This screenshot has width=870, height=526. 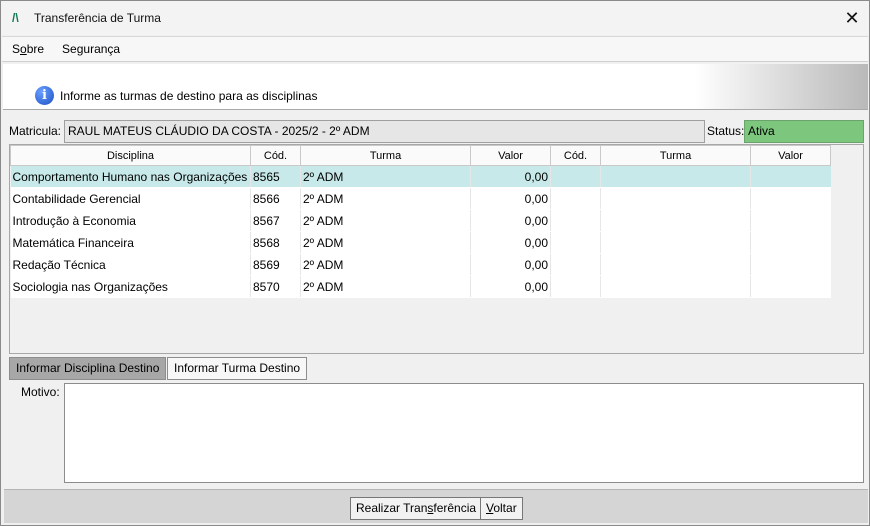 I want to click on menu-bar: Sobre Segurança, so click(x=435, y=49).